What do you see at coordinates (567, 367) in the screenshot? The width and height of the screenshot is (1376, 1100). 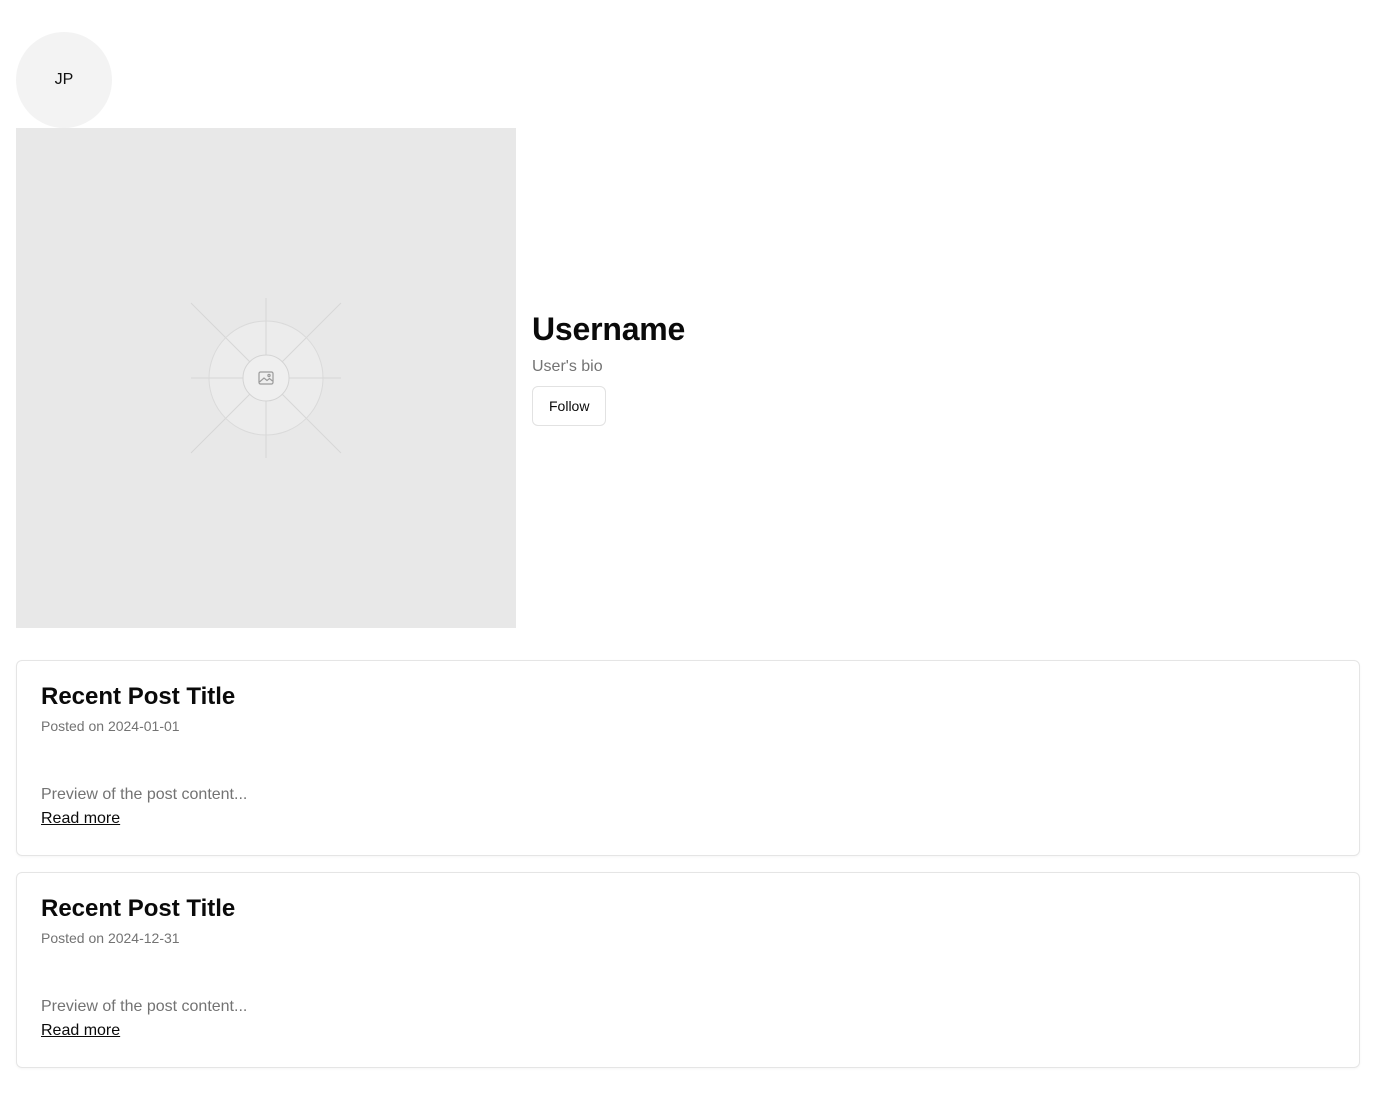 I see `user-bio: User's bio` at bounding box center [567, 367].